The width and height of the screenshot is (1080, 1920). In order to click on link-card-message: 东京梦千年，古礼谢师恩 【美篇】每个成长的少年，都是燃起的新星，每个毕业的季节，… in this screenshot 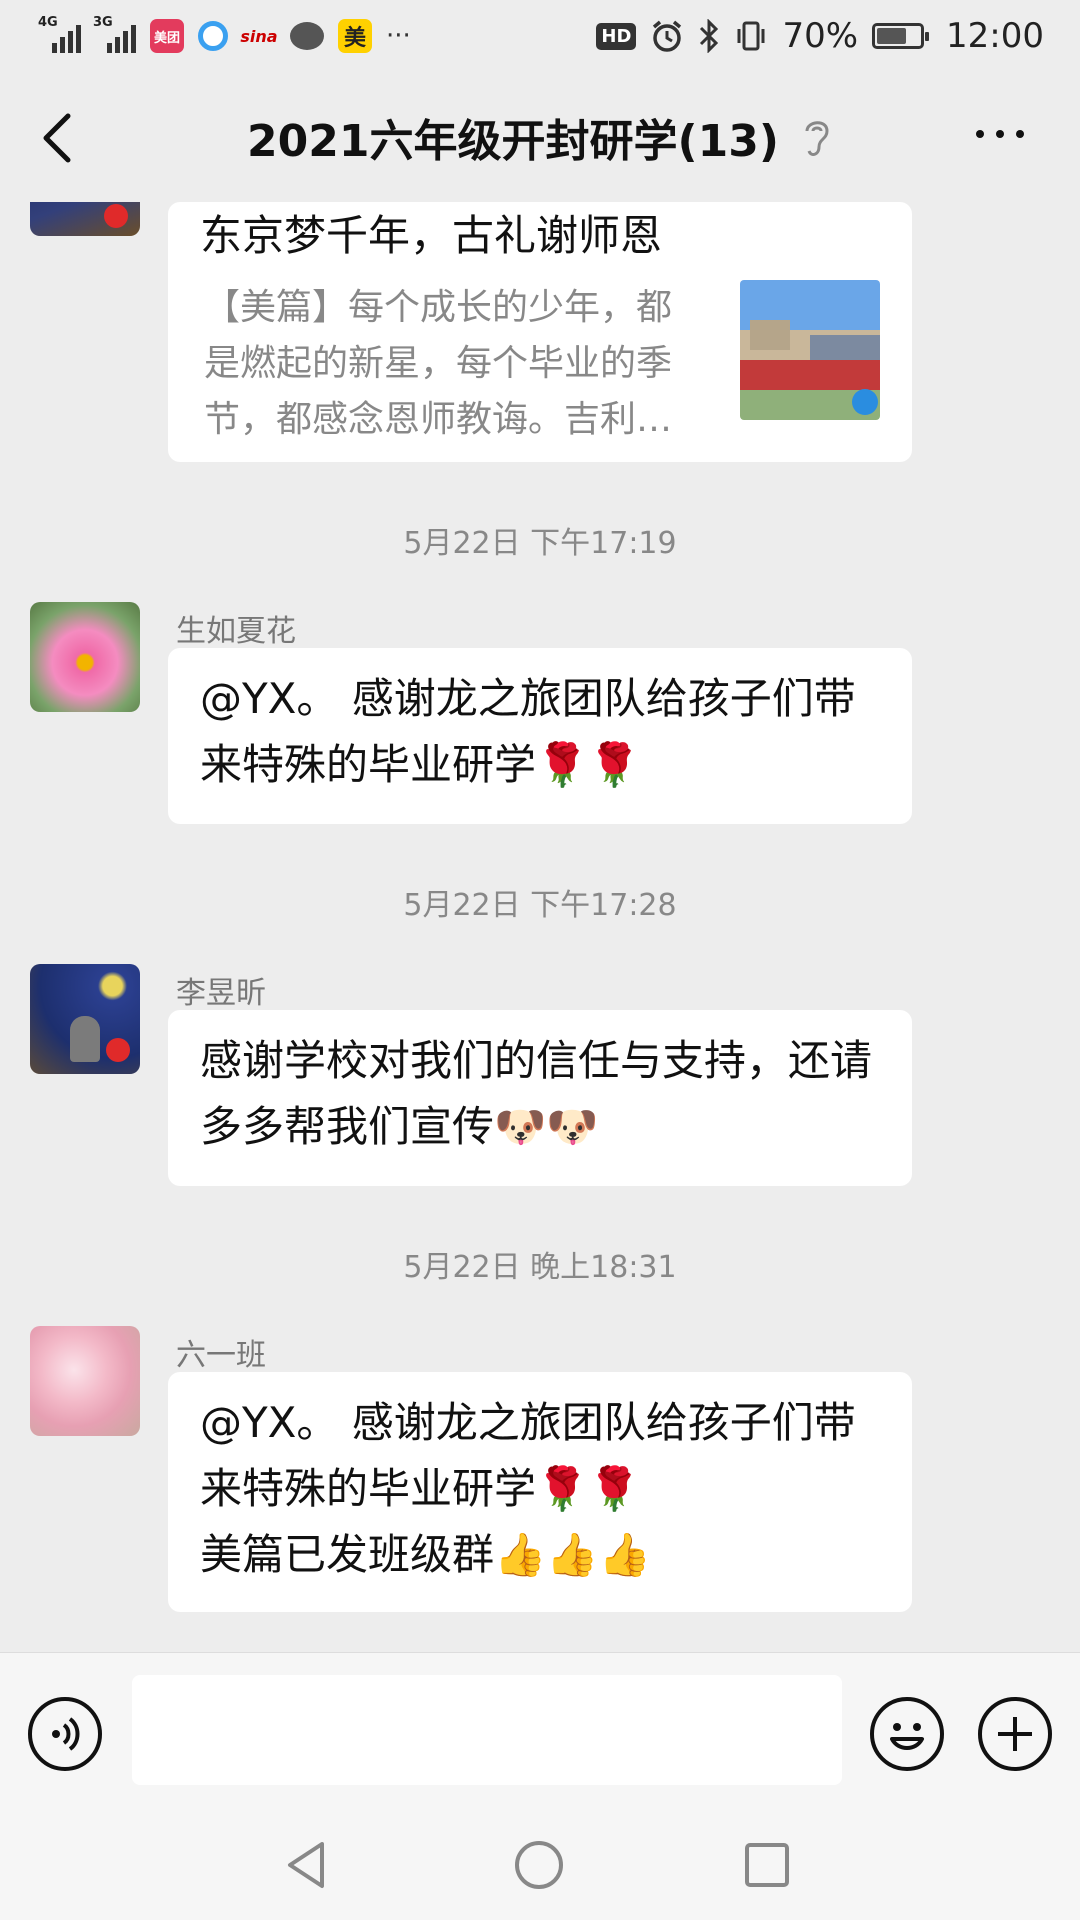, I will do `click(540, 332)`.